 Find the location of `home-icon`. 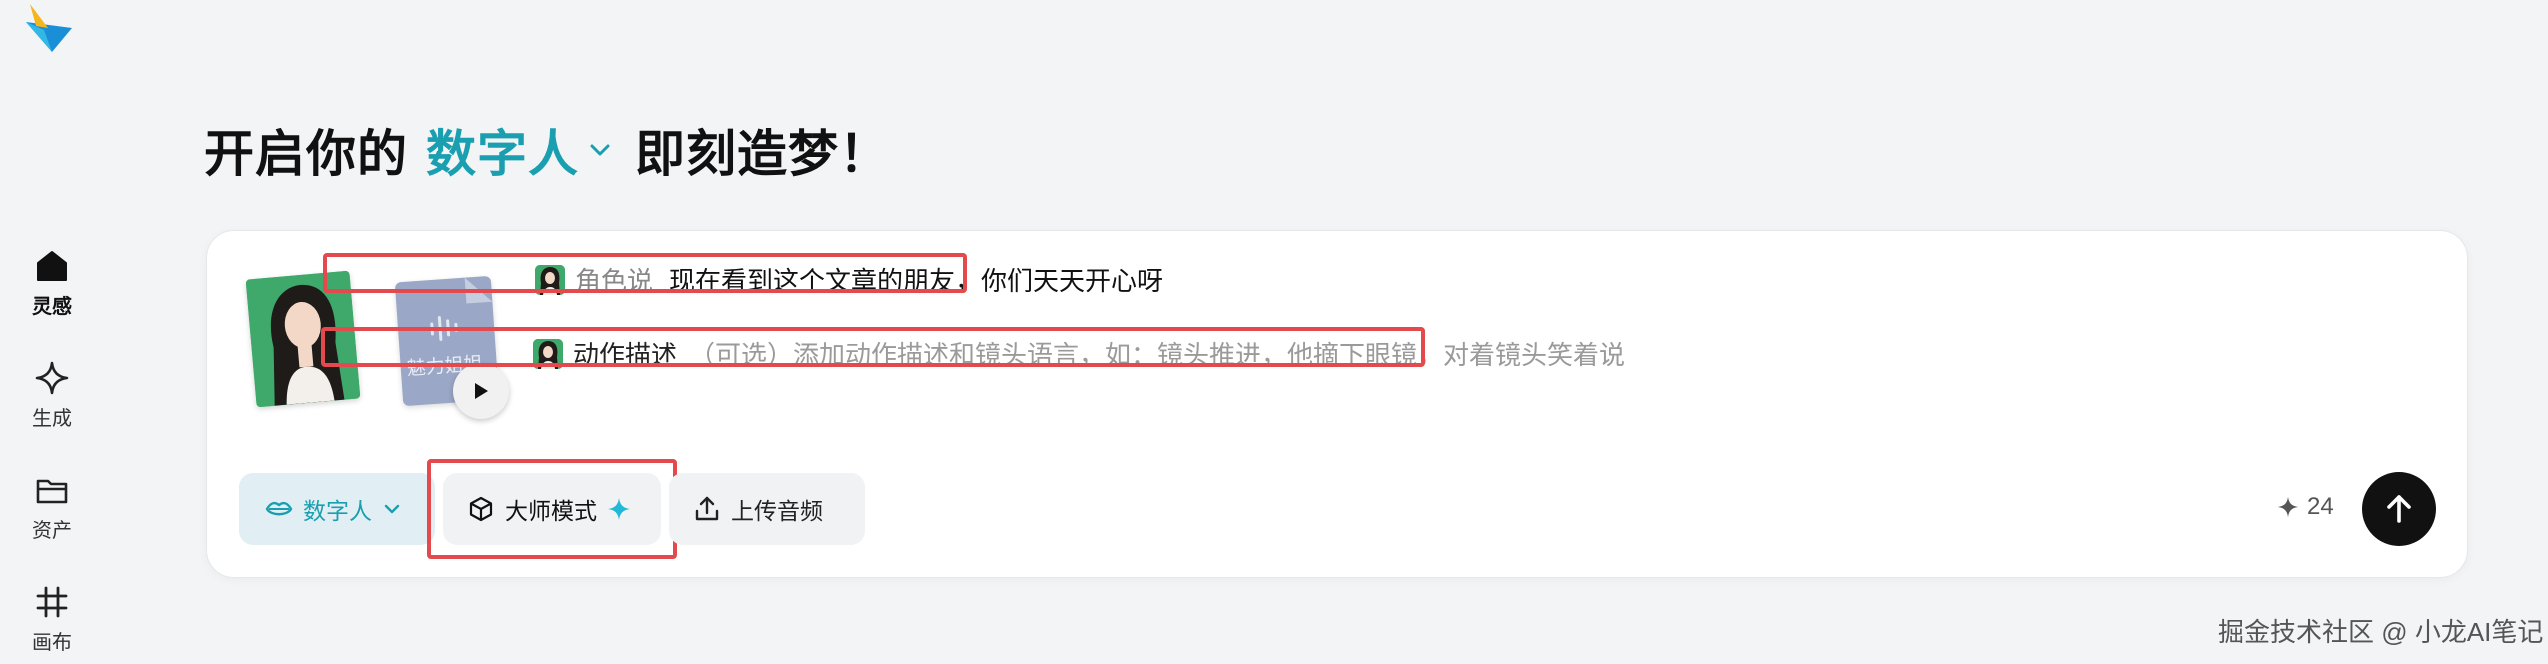

home-icon is located at coordinates (52, 266).